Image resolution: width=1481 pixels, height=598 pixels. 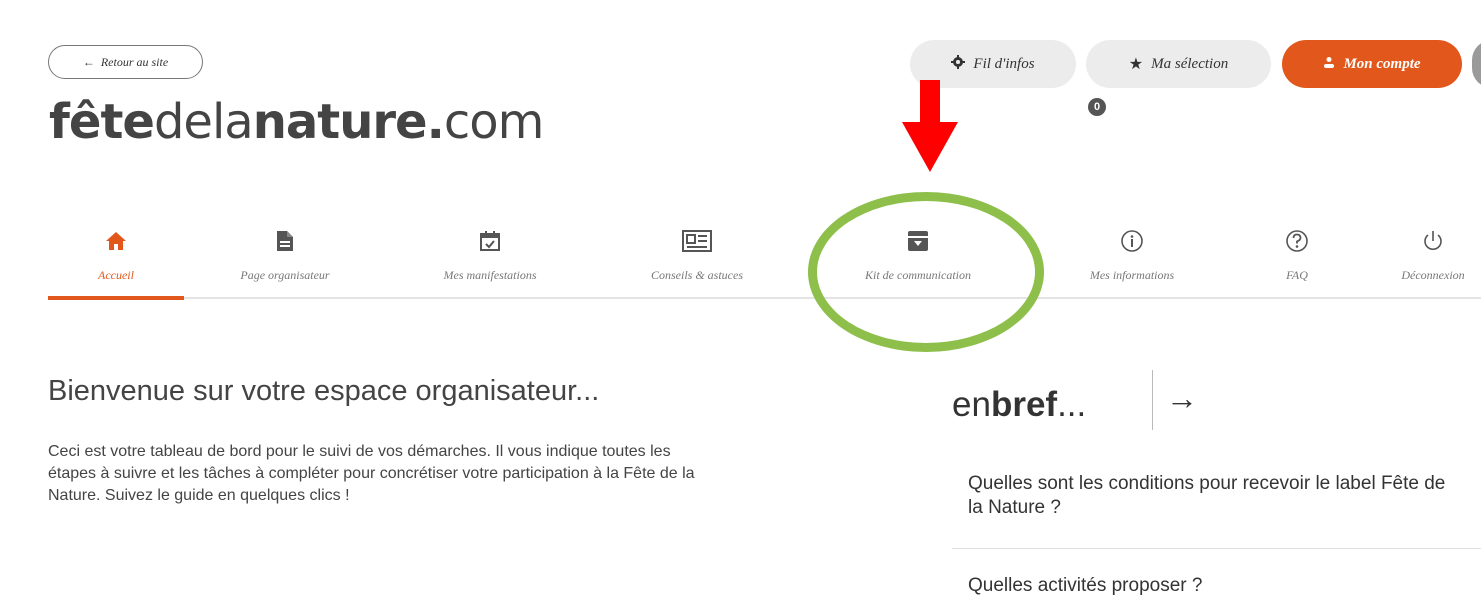 What do you see at coordinates (285, 241) in the screenshot?
I see `document-icon` at bounding box center [285, 241].